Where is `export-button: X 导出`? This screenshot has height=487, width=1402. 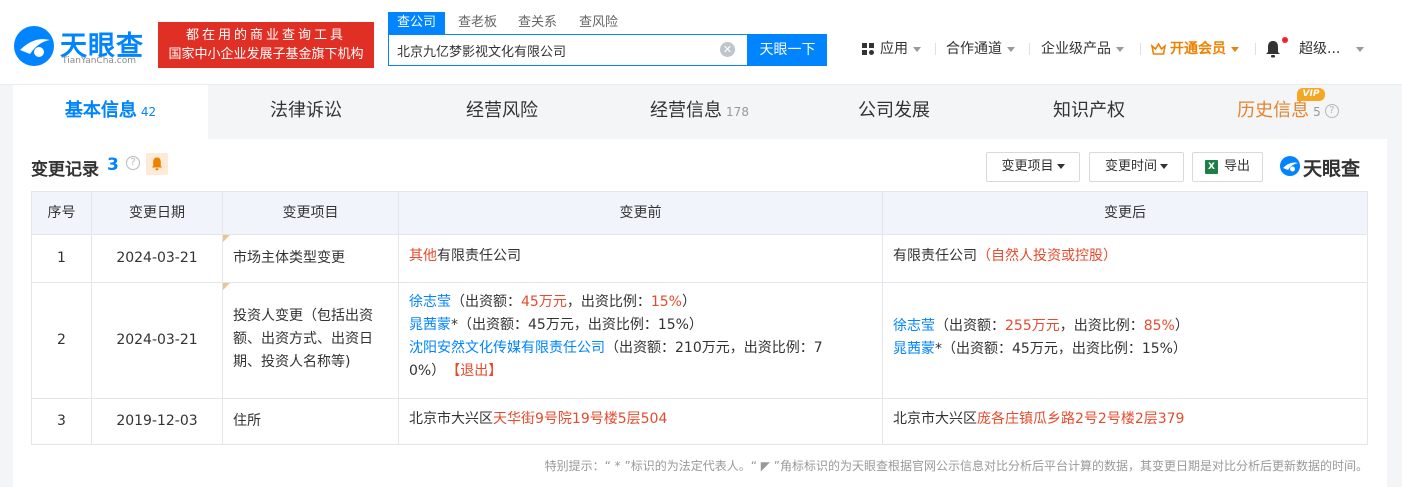 export-button: X 导出 is located at coordinates (1227, 167).